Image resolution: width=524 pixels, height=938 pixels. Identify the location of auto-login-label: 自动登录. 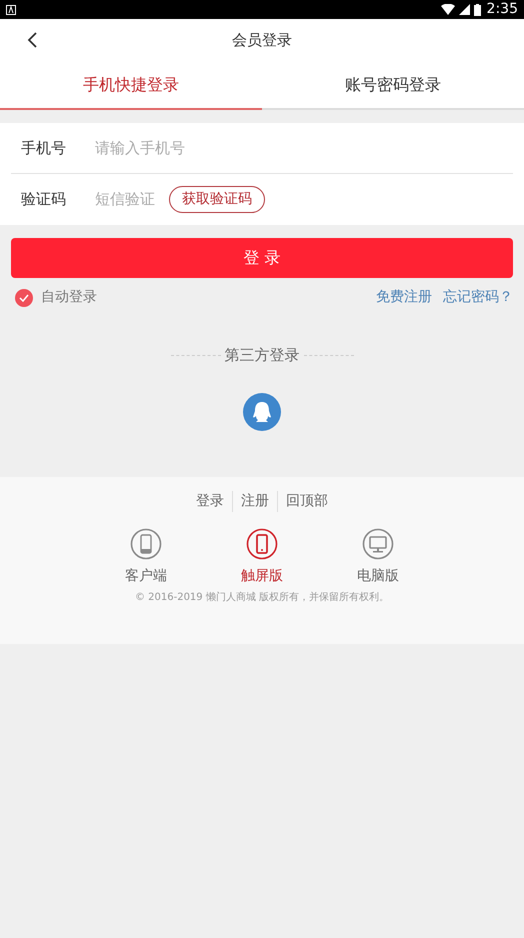
(69, 297).